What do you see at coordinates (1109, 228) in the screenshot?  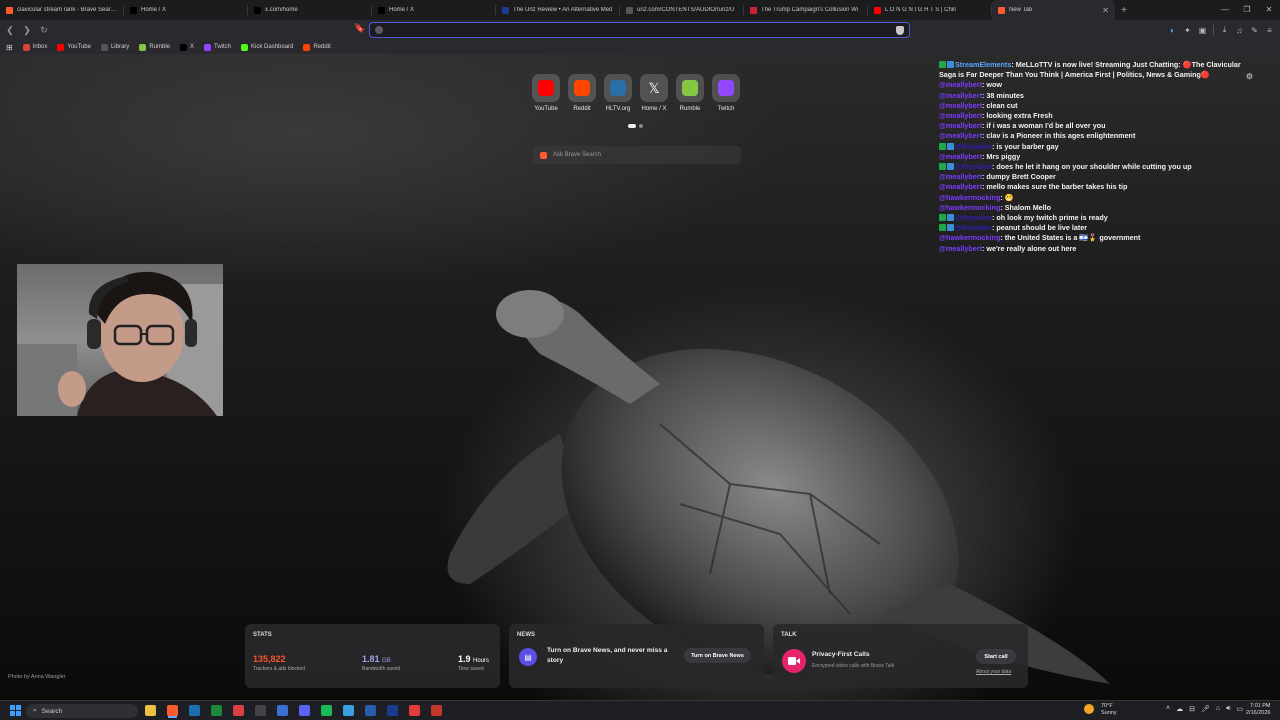 I see `chat-message: @thepalier: peanut should be live later` at bounding box center [1109, 228].